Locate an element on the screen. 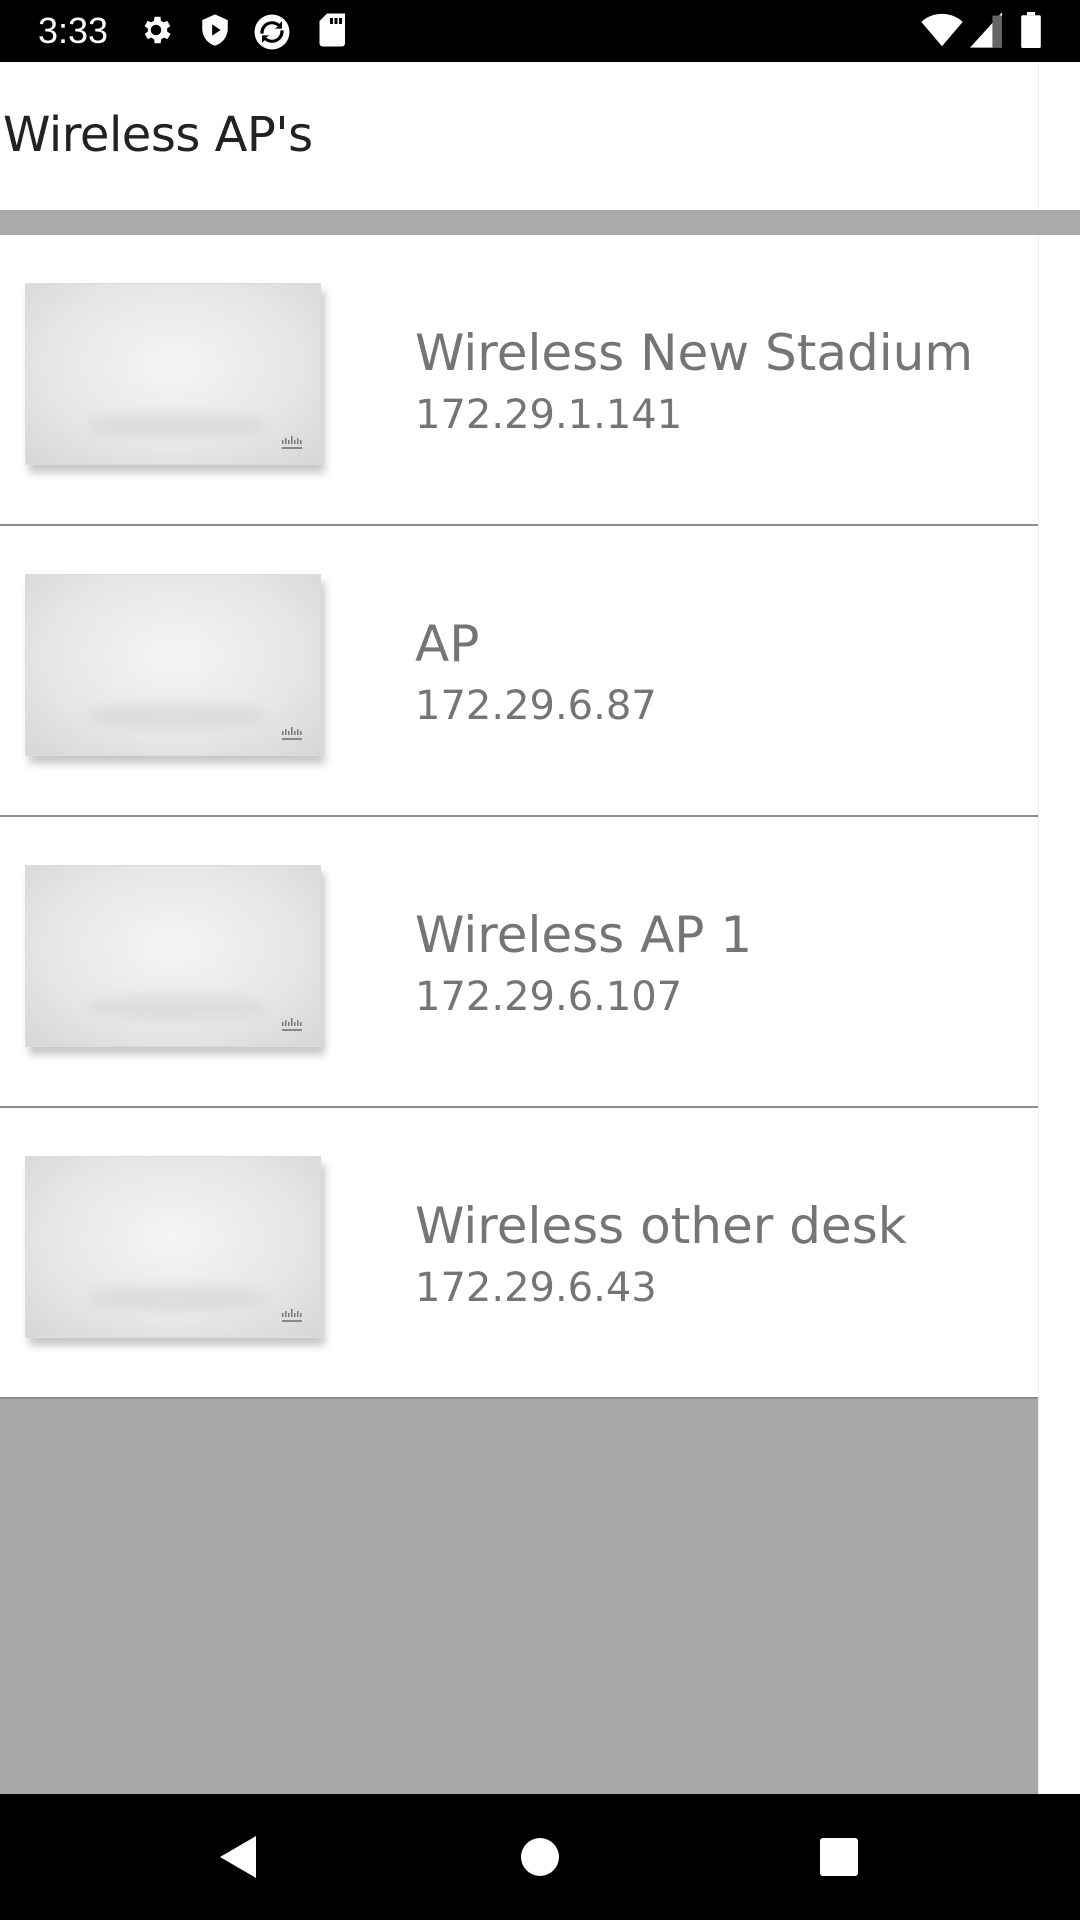  header-divider is located at coordinates (540, 222).